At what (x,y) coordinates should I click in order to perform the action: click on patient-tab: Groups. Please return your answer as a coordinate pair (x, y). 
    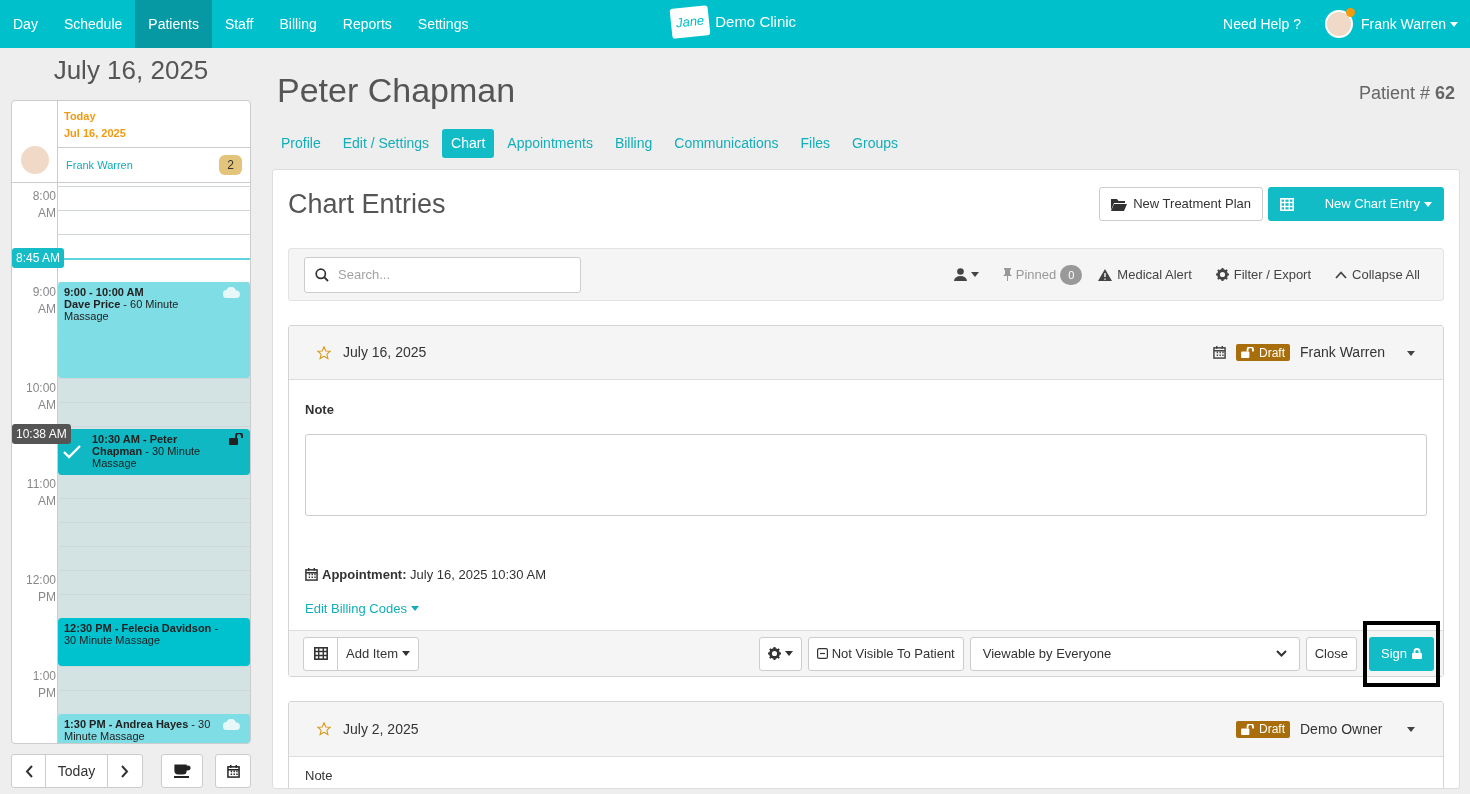
    Looking at the image, I should click on (875, 143).